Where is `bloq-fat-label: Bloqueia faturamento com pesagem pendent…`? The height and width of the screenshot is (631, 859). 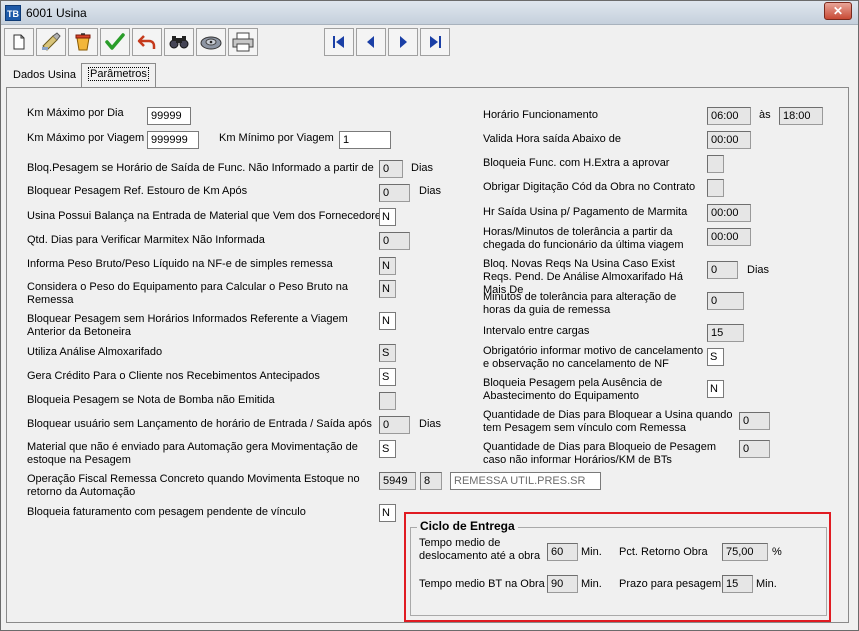 bloq-fat-label: Bloqueia faturamento com pesagem pendent… is located at coordinates (166, 512).